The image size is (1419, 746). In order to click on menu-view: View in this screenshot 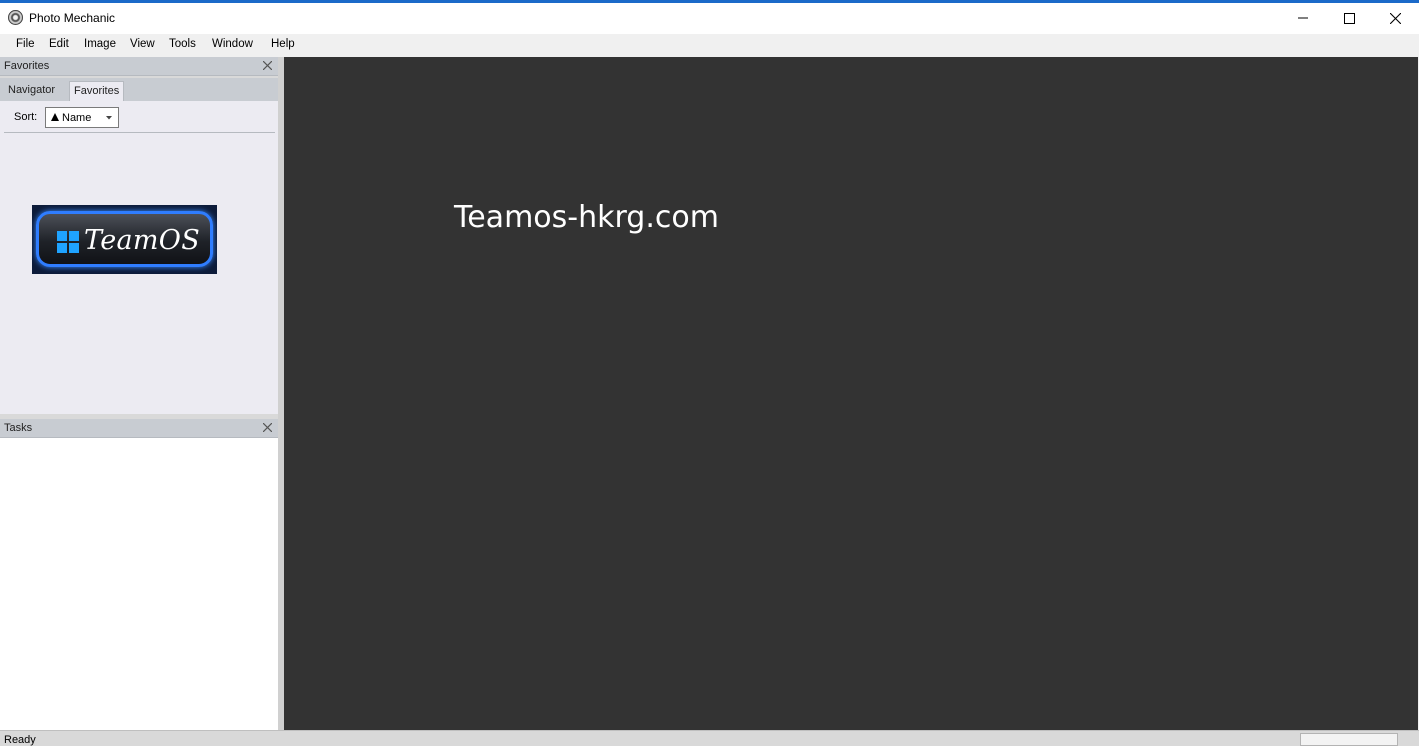, I will do `click(142, 44)`.